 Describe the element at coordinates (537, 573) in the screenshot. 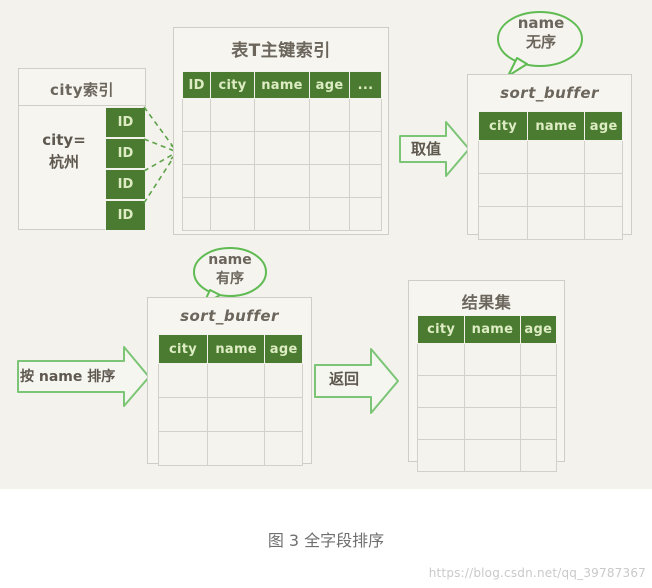

I see `watermark: https://blog.csdn.net/qq_39787367` at that location.